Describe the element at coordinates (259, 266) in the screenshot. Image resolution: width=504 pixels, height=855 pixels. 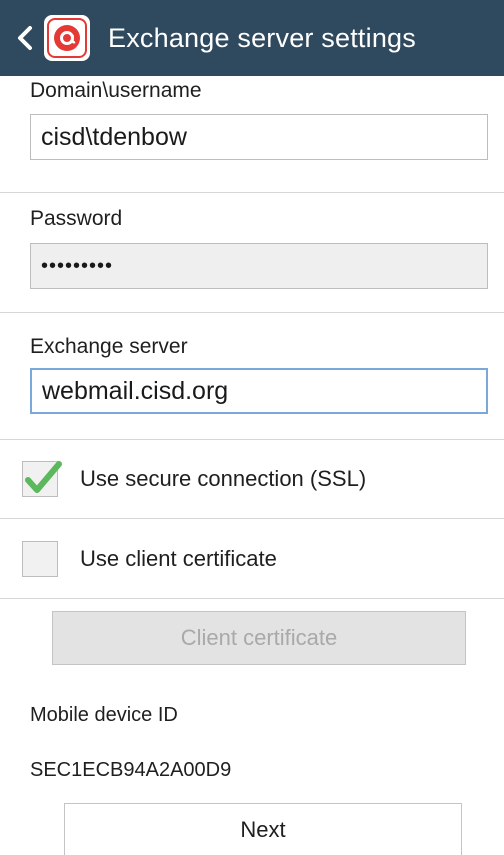
I see `password-input: •••••••••` at that location.